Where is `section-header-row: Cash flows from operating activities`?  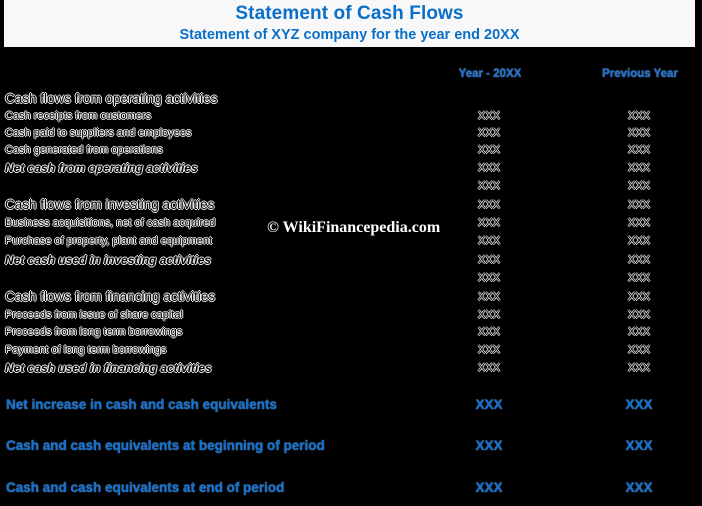
section-header-row: Cash flows from operating activities is located at coordinates (351, 101).